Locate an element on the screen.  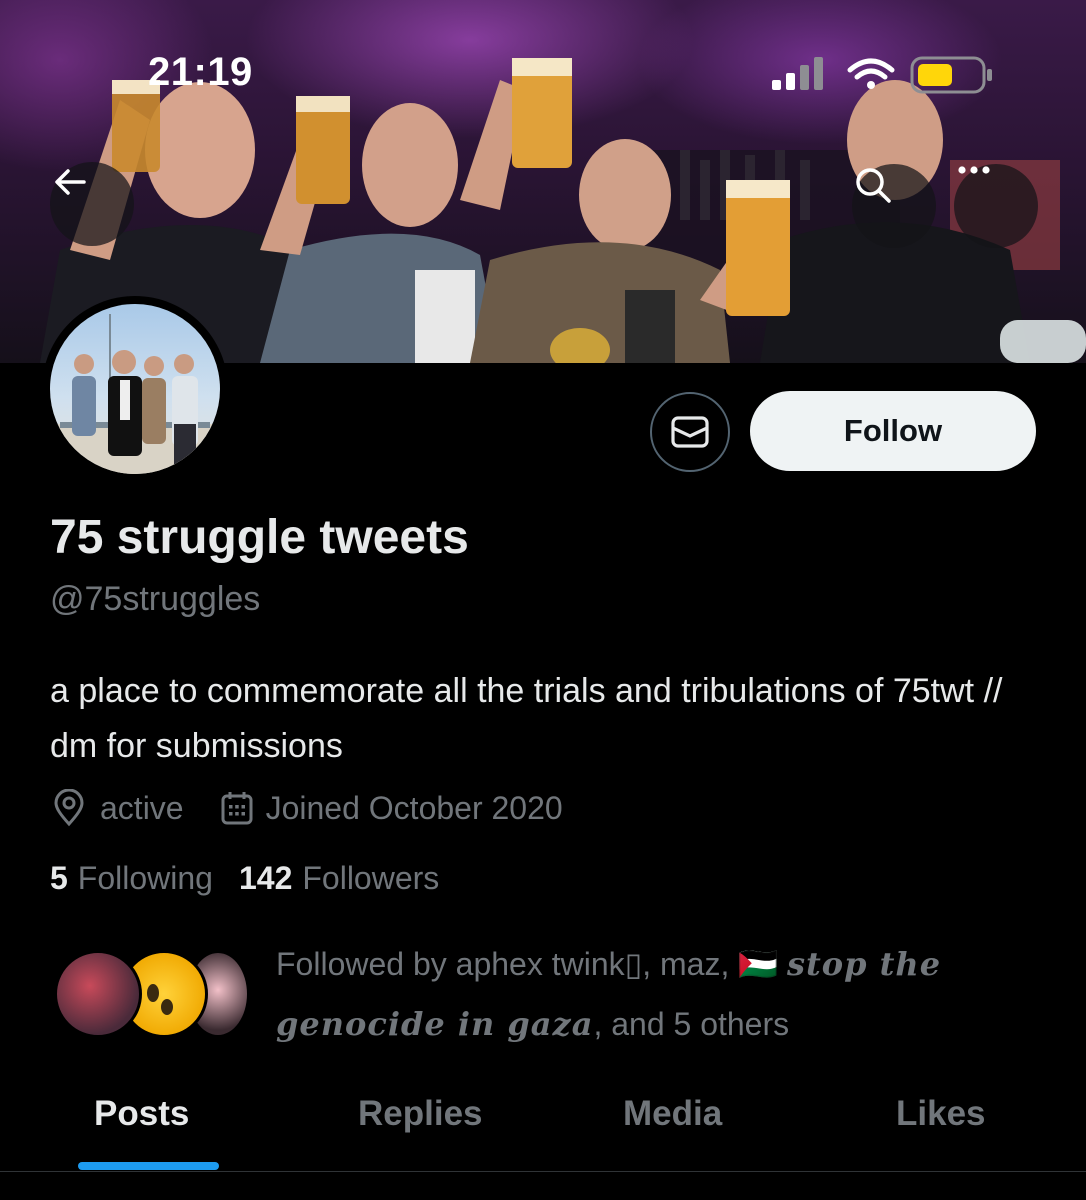
profile-avatar is located at coordinates (135, 389).